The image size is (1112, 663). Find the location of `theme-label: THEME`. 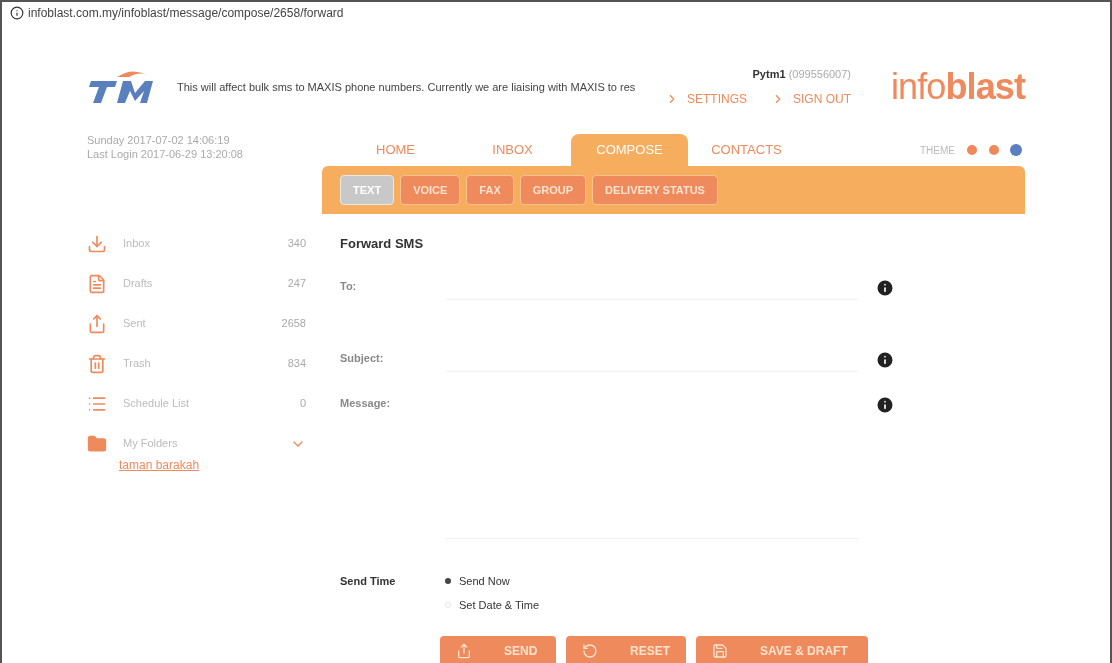

theme-label: THEME is located at coordinates (937, 150).